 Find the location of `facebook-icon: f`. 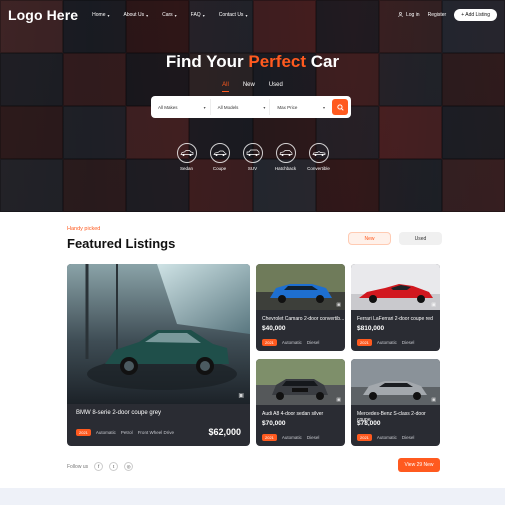

facebook-icon: f is located at coordinates (99, 466).